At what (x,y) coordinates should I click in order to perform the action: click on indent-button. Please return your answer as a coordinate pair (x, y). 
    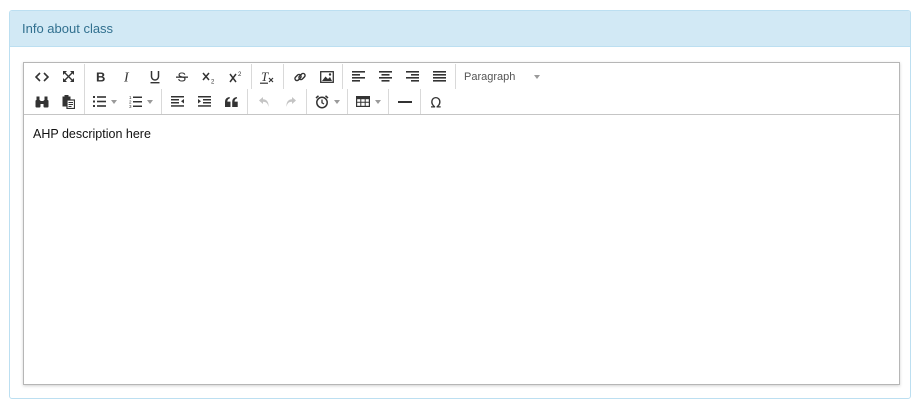
    Looking at the image, I should click on (204, 101).